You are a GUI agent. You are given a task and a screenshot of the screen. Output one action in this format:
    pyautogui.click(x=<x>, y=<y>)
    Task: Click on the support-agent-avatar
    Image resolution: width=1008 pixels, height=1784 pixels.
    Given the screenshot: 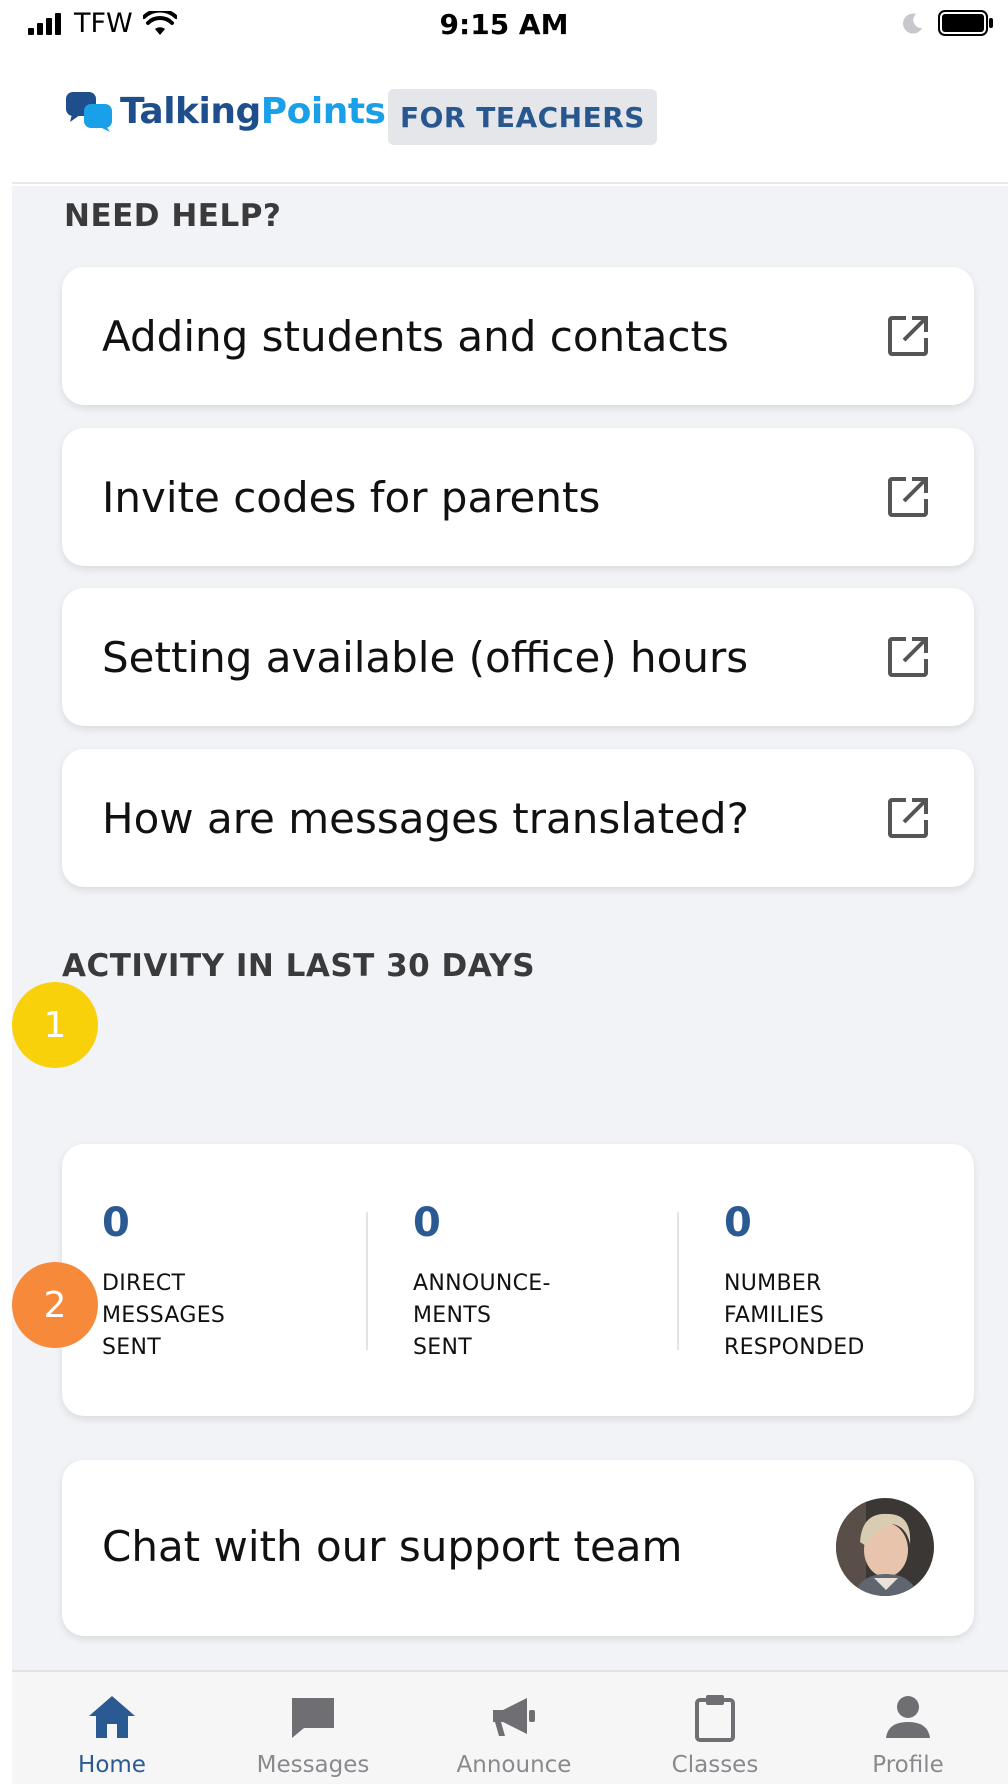 What is the action you would take?
    pyautogui.click(x=885, y=1547)
    